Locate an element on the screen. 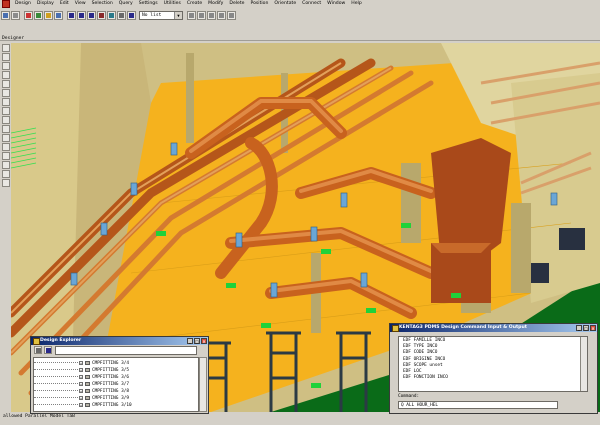 The image size is (600, 425). tree-row: + CMPFITTING 3/6 is located at coordinates (81, 377).